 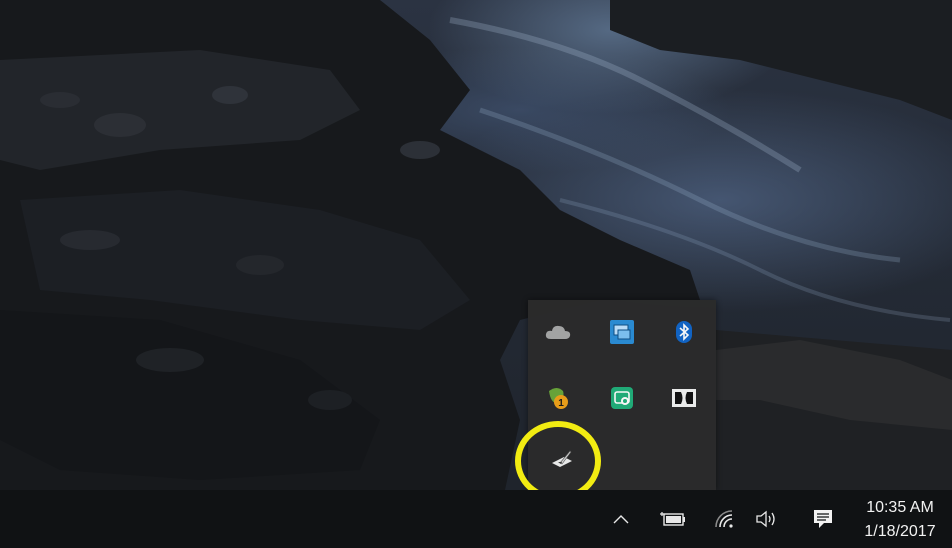 I want to click on taskbar, so click(x=476, y=519).